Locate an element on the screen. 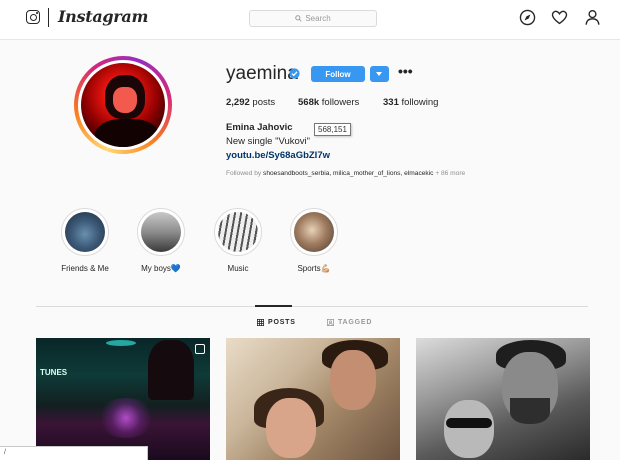 This screenshot has height=460, width=620. highlight-label: Sports💪🏼 is located at coordinates (314, 268).